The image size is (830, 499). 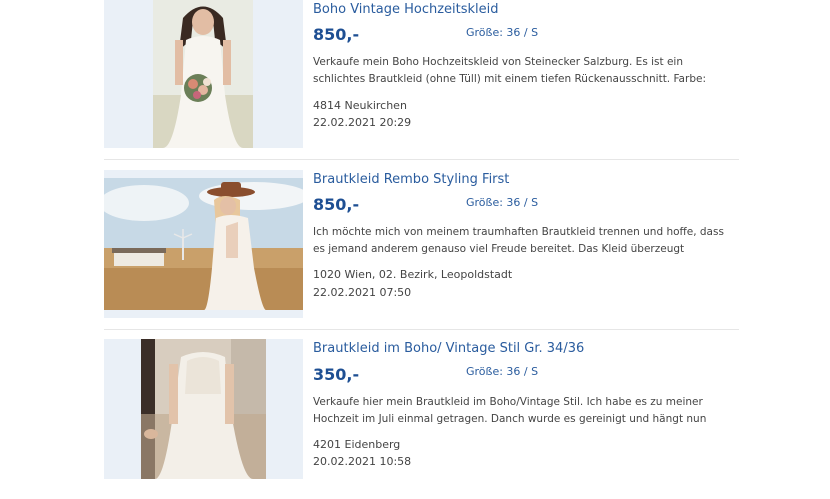 What do you see at coordinates (360, 105) in the screenshot?
I see `listing-location: 4814 Neukirchen` at bounding box center [360, 105].